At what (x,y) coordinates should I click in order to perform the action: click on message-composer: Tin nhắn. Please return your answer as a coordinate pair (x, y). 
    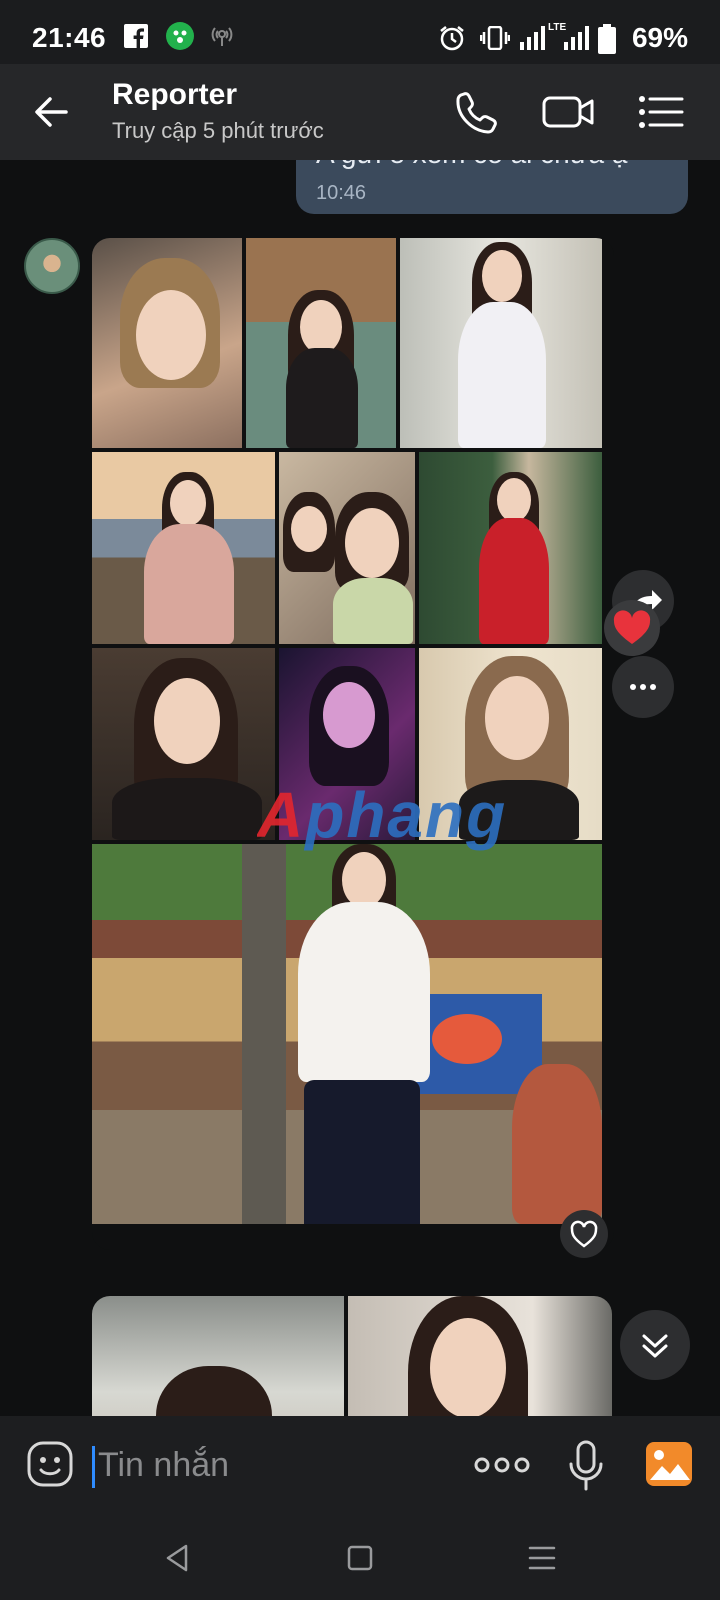
    Looking at the image, I should click on (360, 1466).